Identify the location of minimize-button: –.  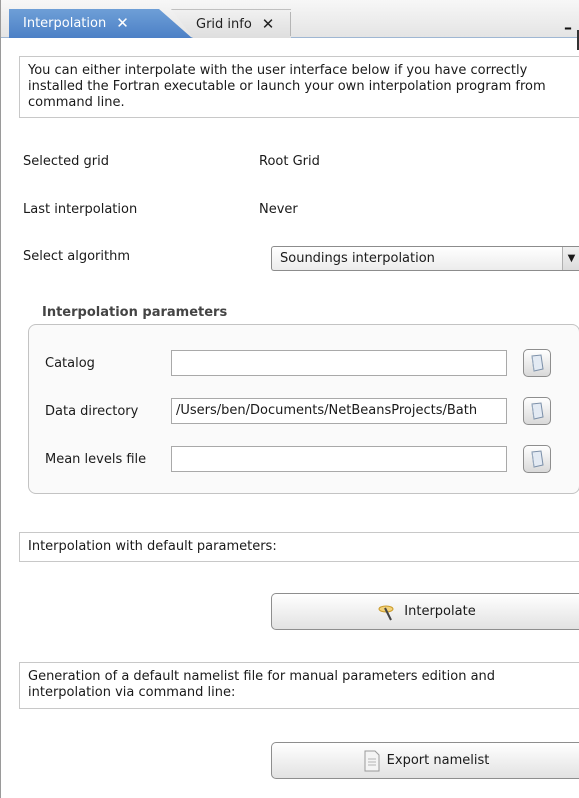
(568, 27).